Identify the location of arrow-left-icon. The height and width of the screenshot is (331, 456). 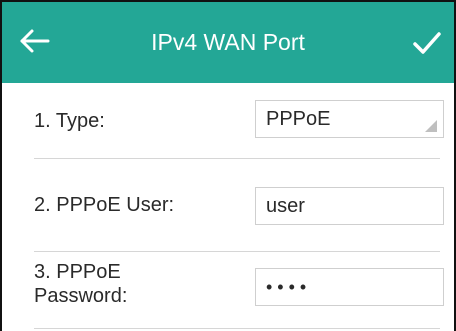
(35, 41).